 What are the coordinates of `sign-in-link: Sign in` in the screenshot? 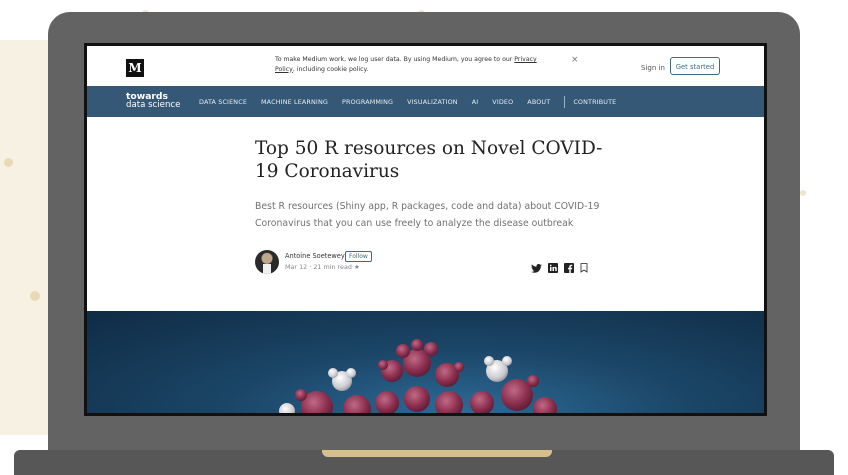 It's located at (653, 68).